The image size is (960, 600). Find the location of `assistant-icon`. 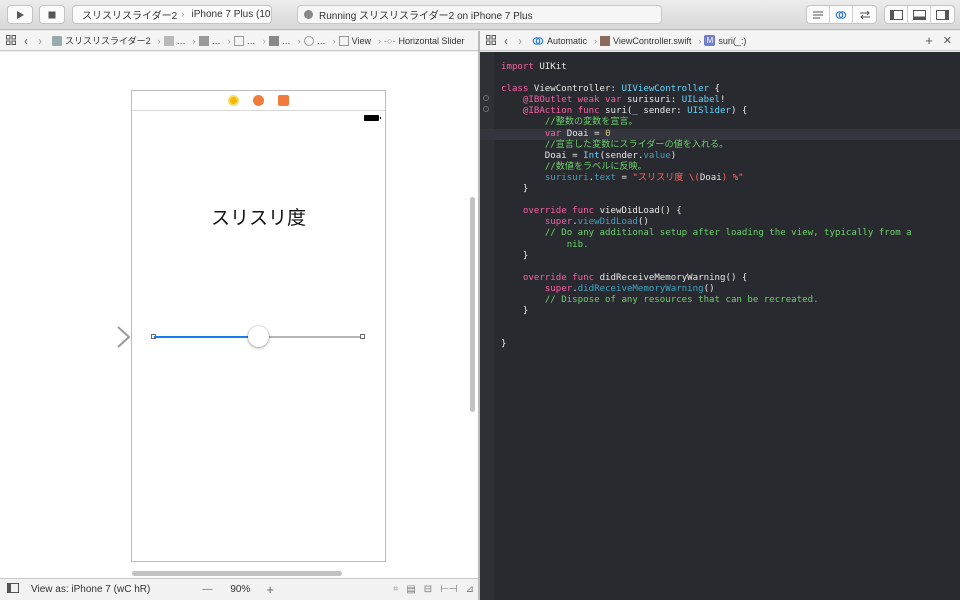

assistant-icon is located at coordinates (841, 14).